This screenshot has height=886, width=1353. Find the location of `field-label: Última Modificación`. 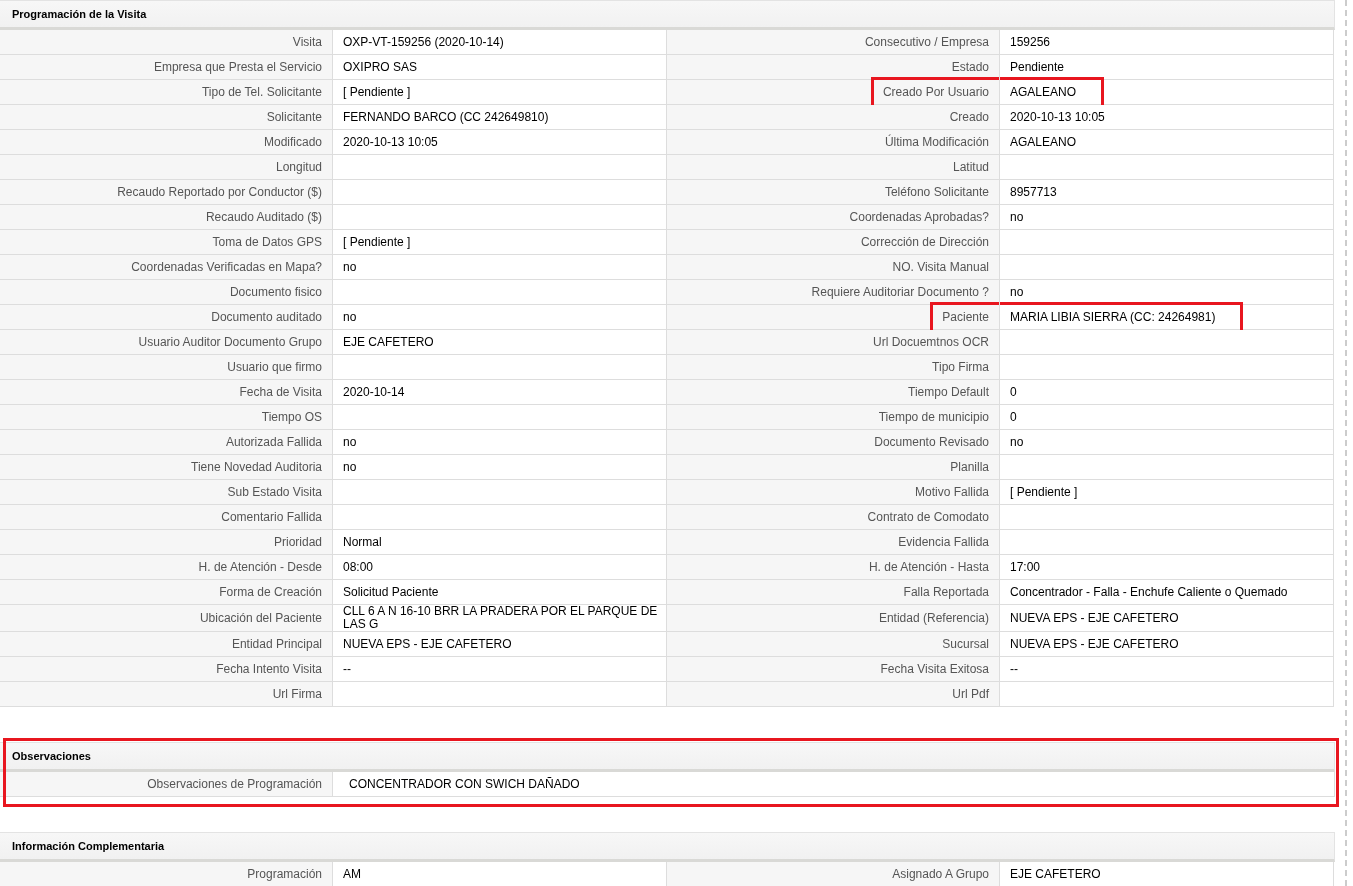

field-label: Última Modificación is located at coordinates (936, 142).